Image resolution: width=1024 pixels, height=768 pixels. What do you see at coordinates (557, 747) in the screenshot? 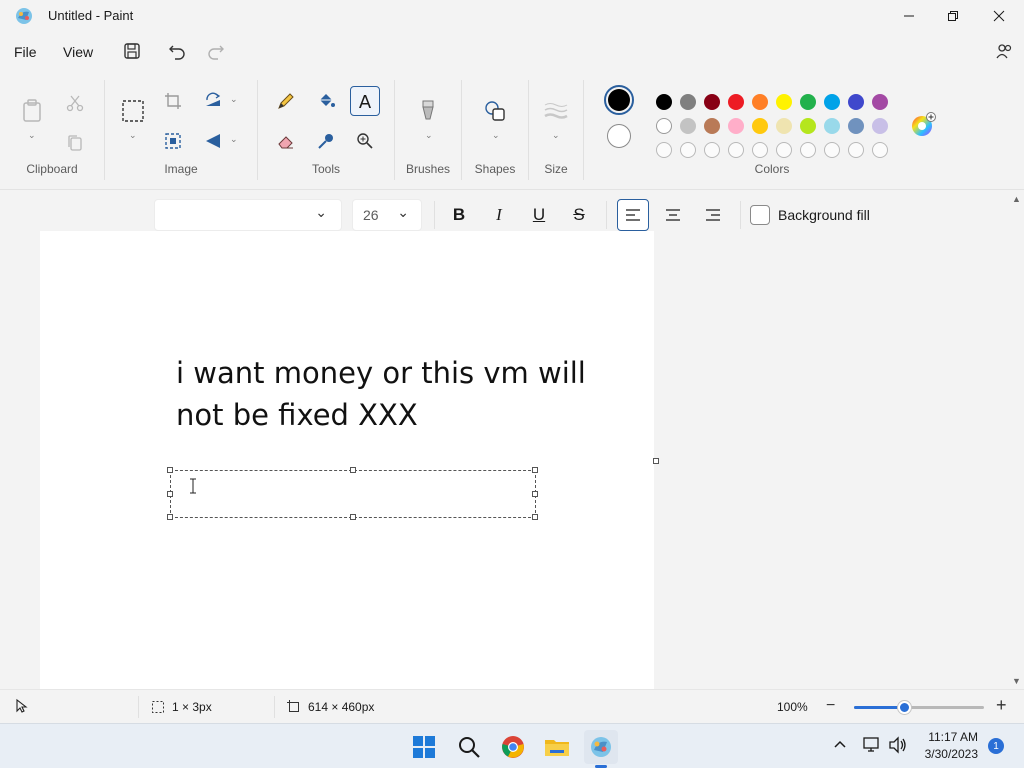
I see `file-explorer-icon` at bounding box center [557, 747].